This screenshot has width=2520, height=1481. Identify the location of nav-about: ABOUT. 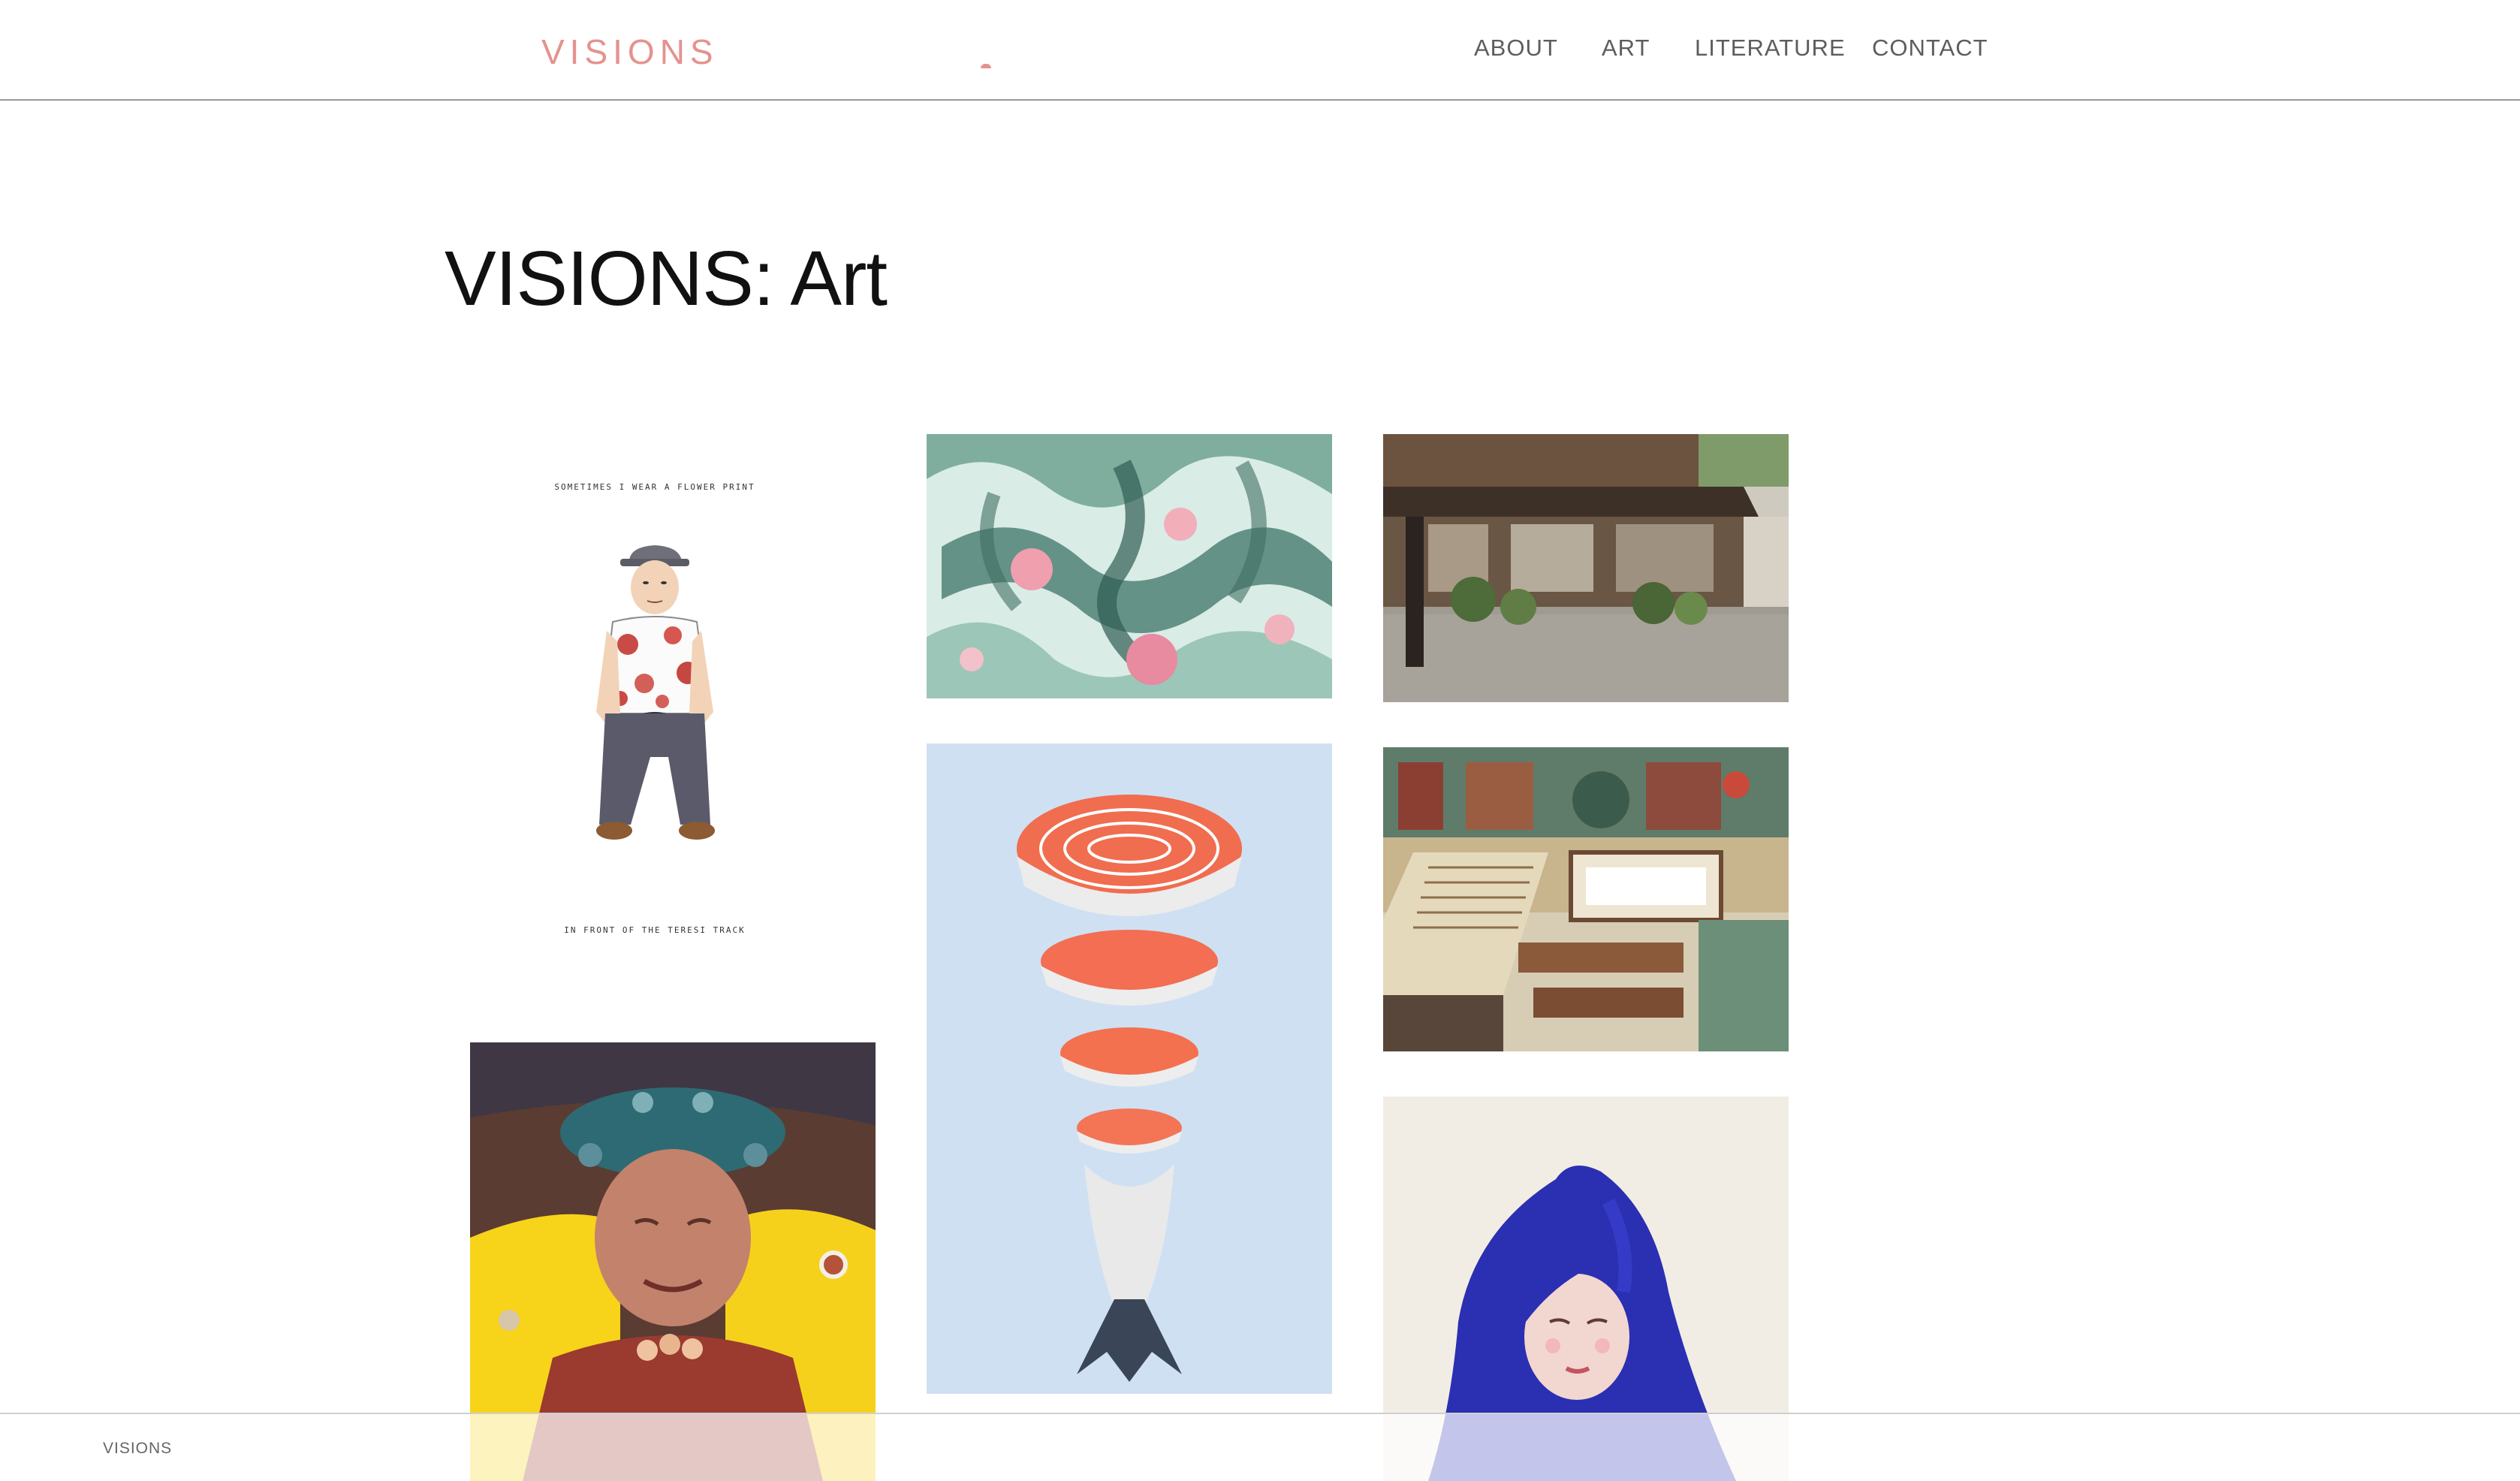
(1516, 48).